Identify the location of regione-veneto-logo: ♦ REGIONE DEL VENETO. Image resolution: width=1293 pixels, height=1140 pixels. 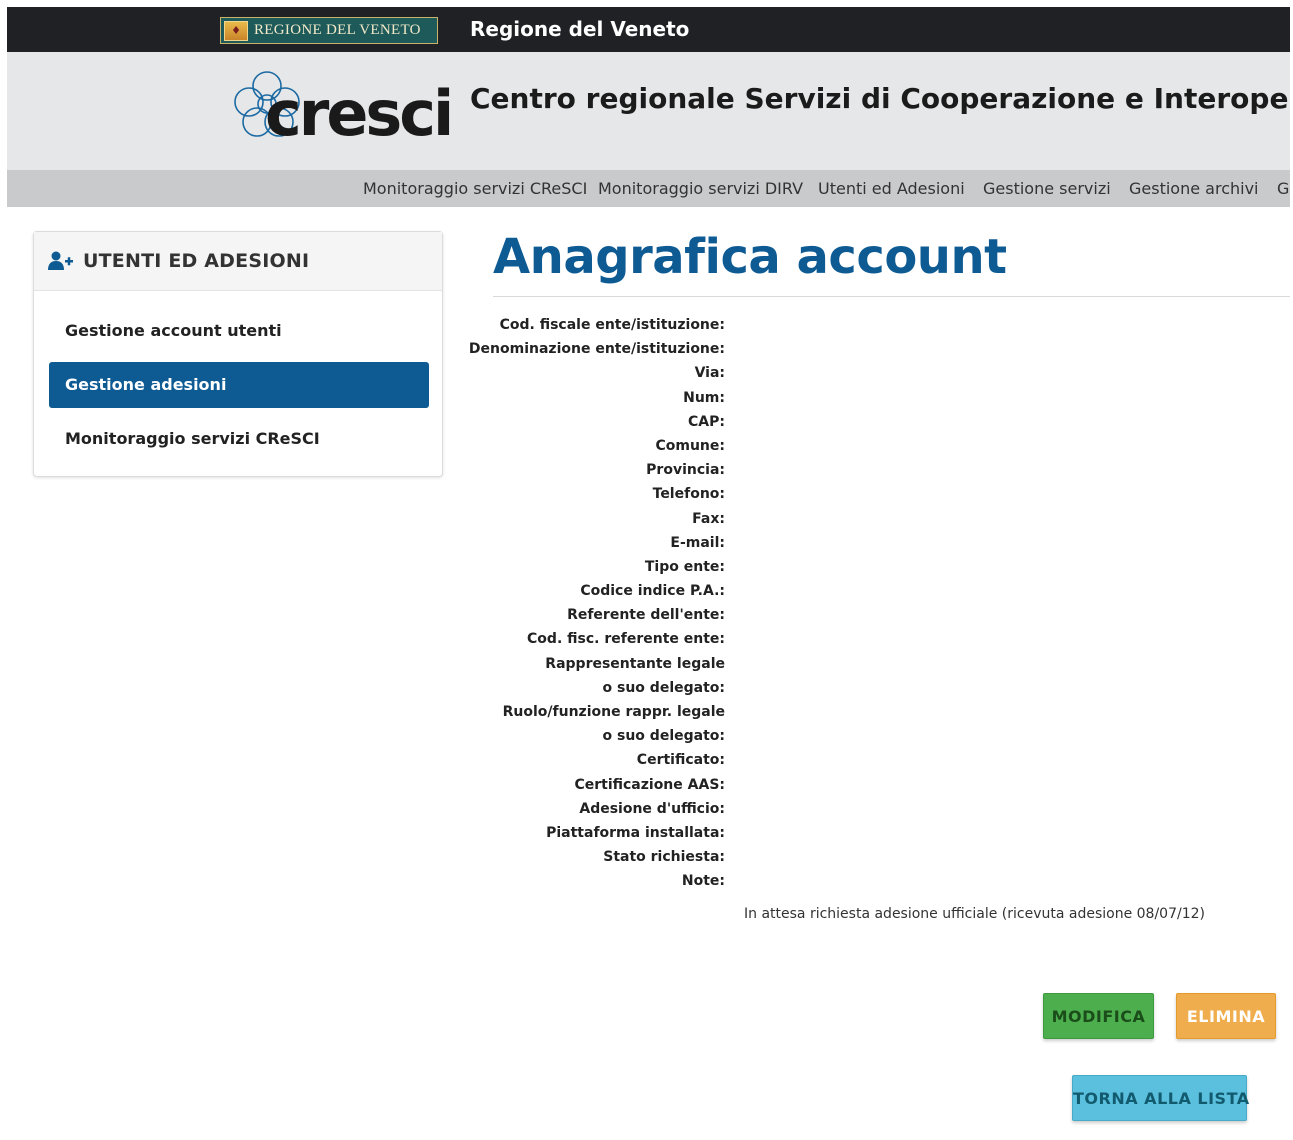
(329, 30).